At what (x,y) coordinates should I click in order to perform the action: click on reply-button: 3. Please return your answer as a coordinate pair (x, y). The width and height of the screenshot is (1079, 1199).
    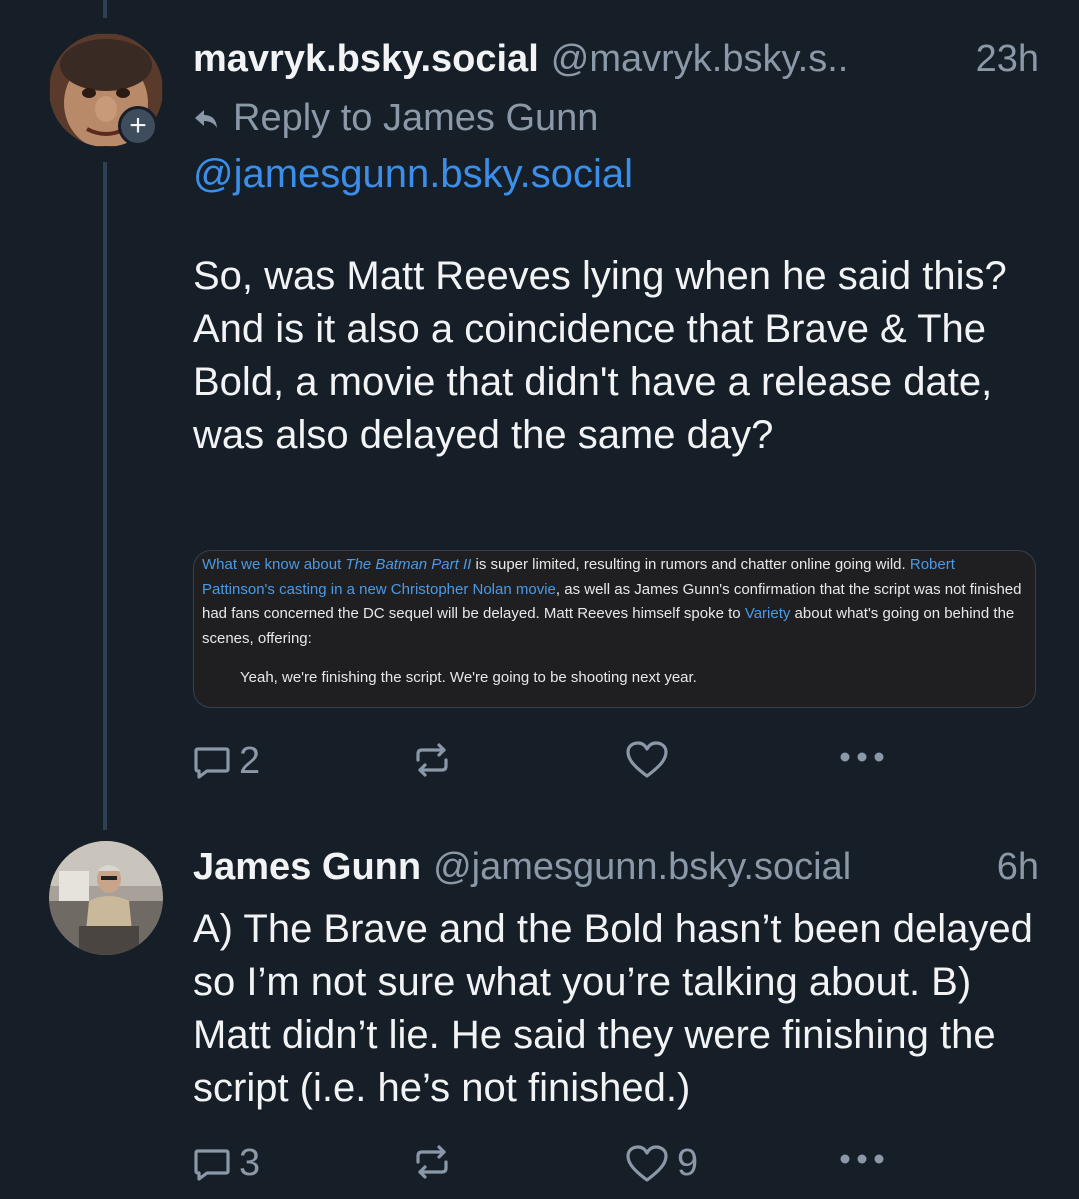
    Looking at the image, I should click on (226, 1163).